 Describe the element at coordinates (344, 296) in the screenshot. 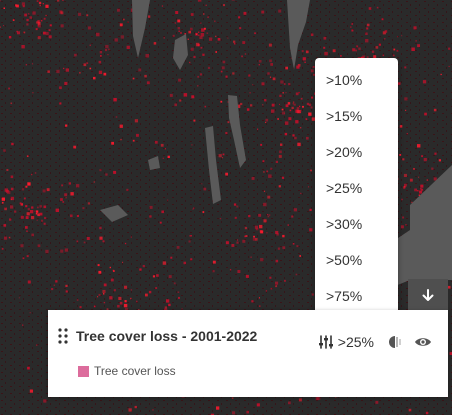

I see `threshold-option: >75%` at that location.